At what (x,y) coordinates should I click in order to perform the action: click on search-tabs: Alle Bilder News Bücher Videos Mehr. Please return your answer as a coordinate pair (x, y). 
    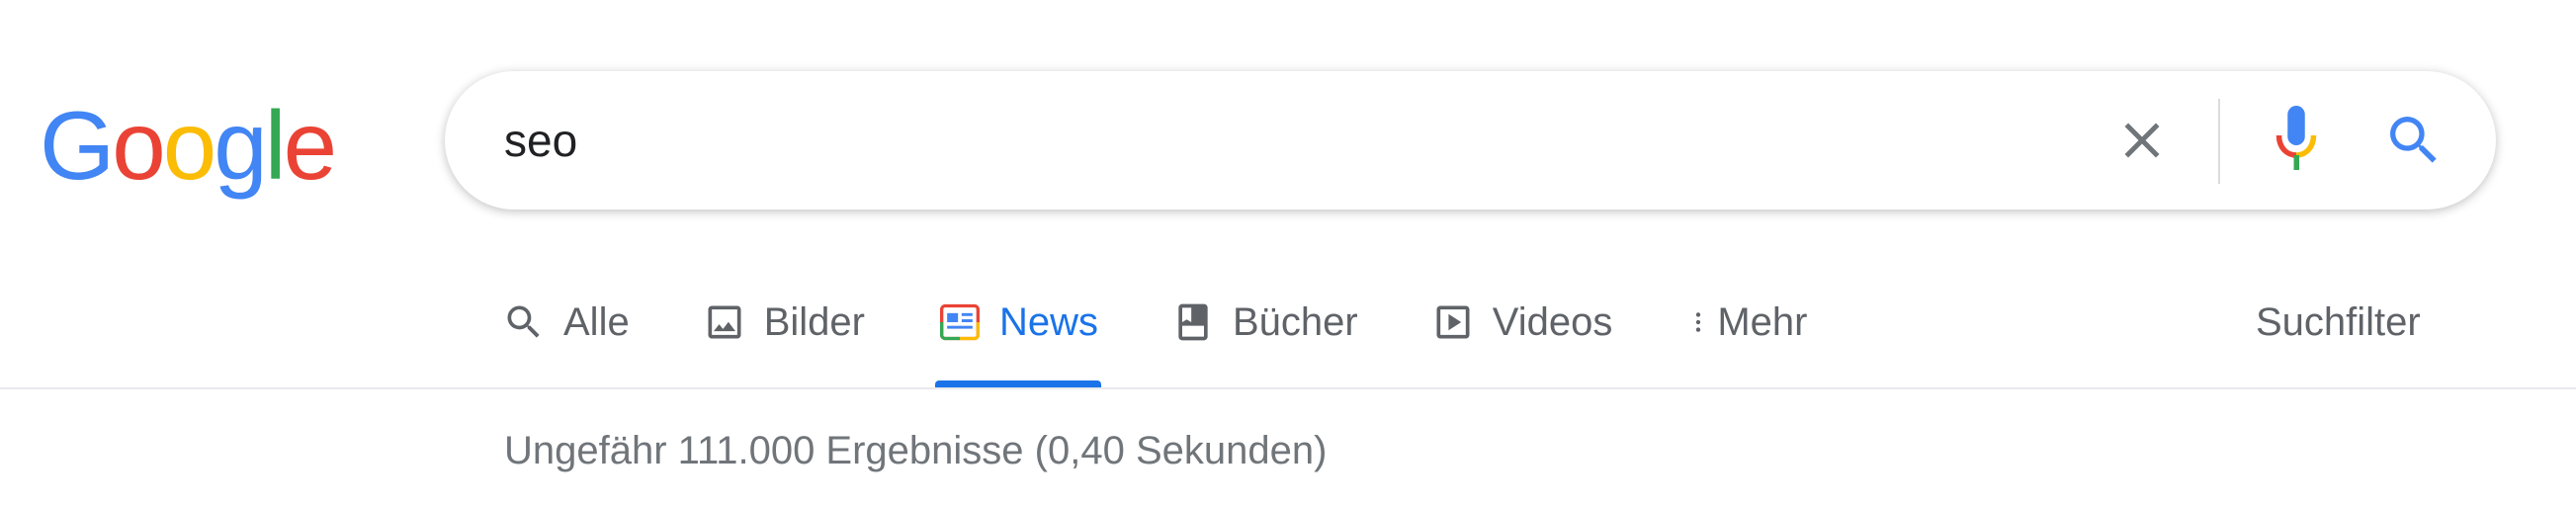
    Looking at the image, I should click on (1191, 338).